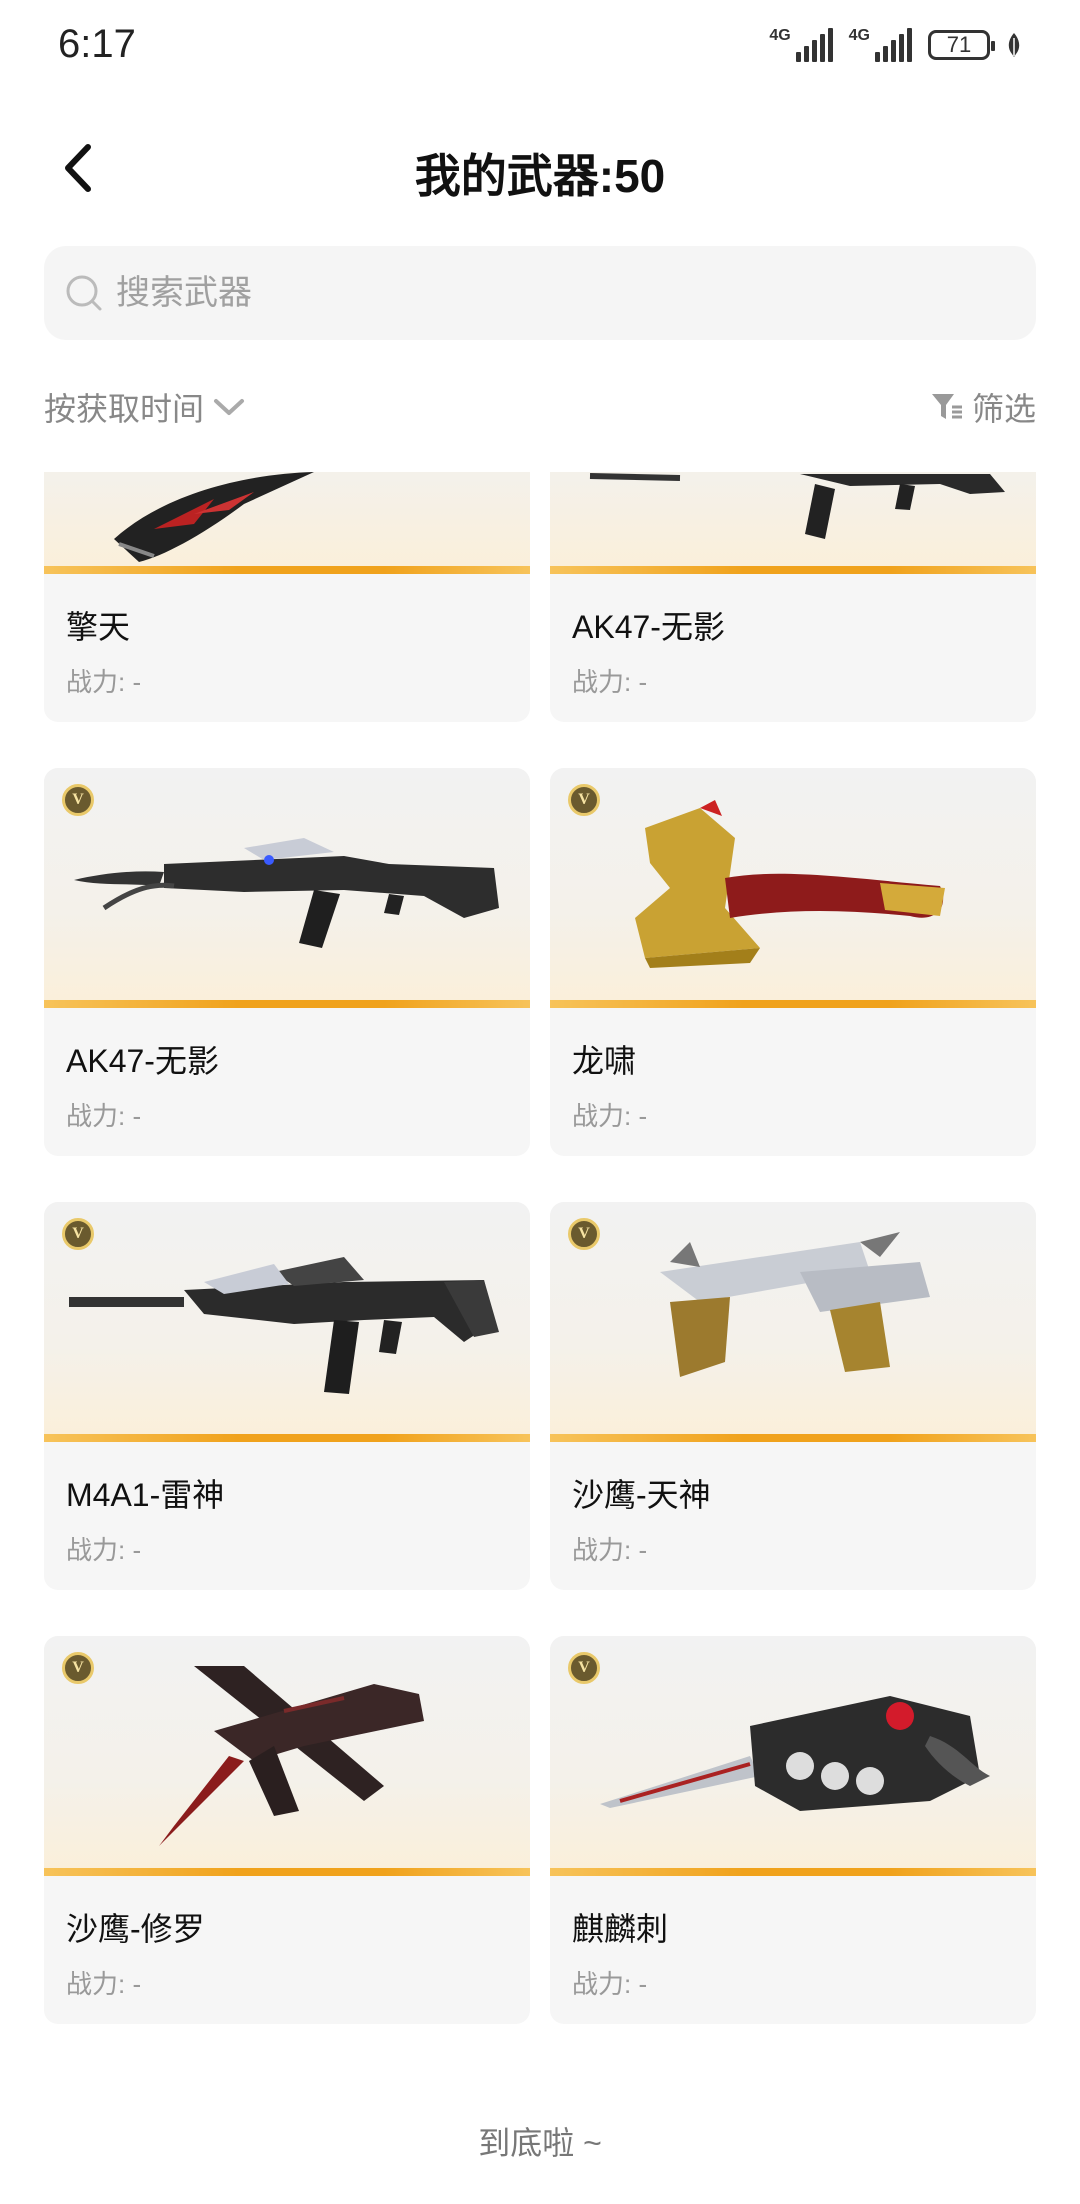 The height and width of the screenshot is (2204, 1080). I want to click on weapon-card: AK47-无影 战力: -, so click(793, 597).